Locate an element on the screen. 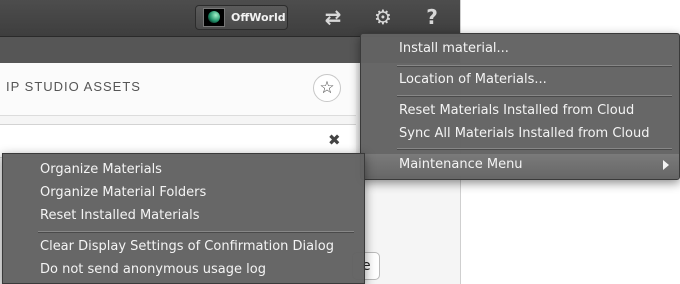  menu-item-reset-installed-materials: Reset Installed Materials is located at coordinates (183, 216).